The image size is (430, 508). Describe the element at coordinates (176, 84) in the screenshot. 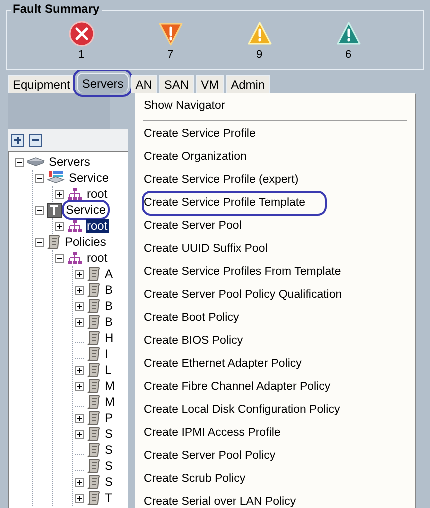

I see `tab: SAN` at that location.